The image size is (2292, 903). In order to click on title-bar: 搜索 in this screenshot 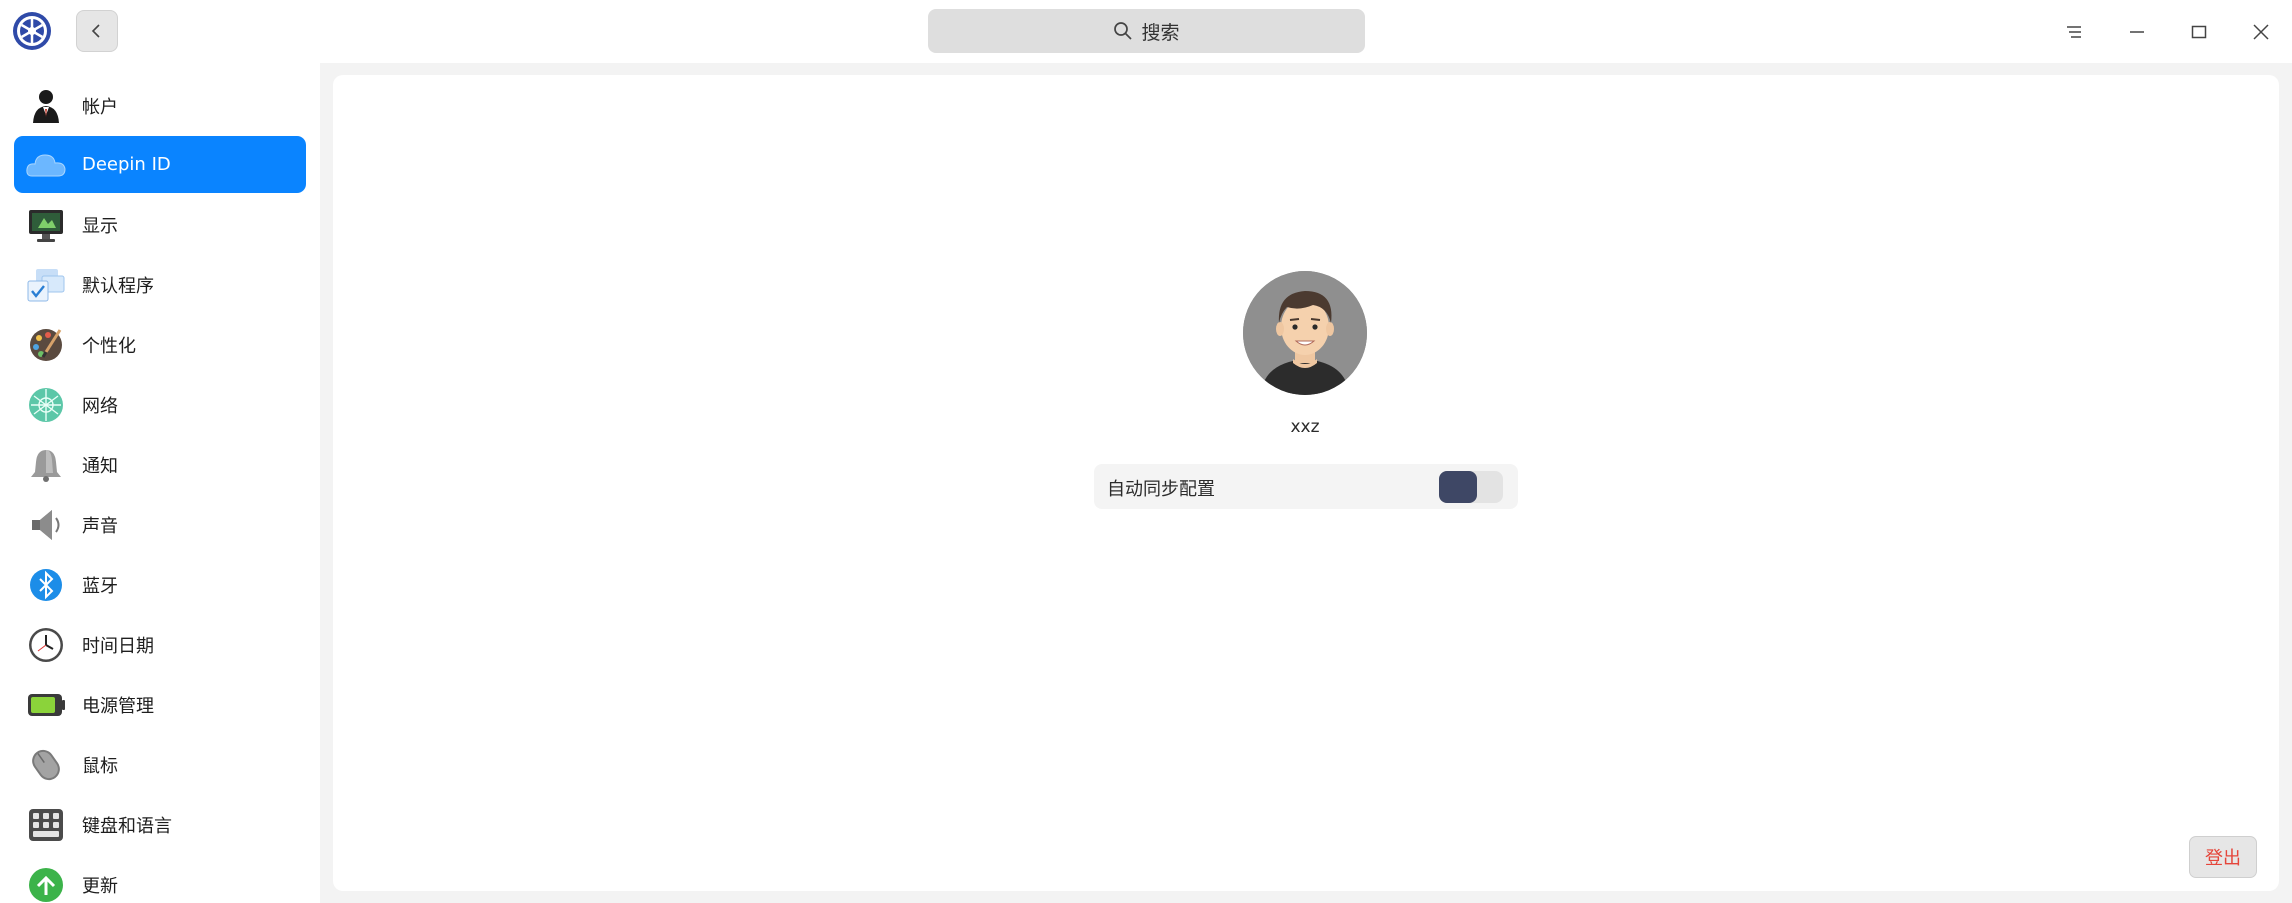, I will do `click(1146, 31)`.